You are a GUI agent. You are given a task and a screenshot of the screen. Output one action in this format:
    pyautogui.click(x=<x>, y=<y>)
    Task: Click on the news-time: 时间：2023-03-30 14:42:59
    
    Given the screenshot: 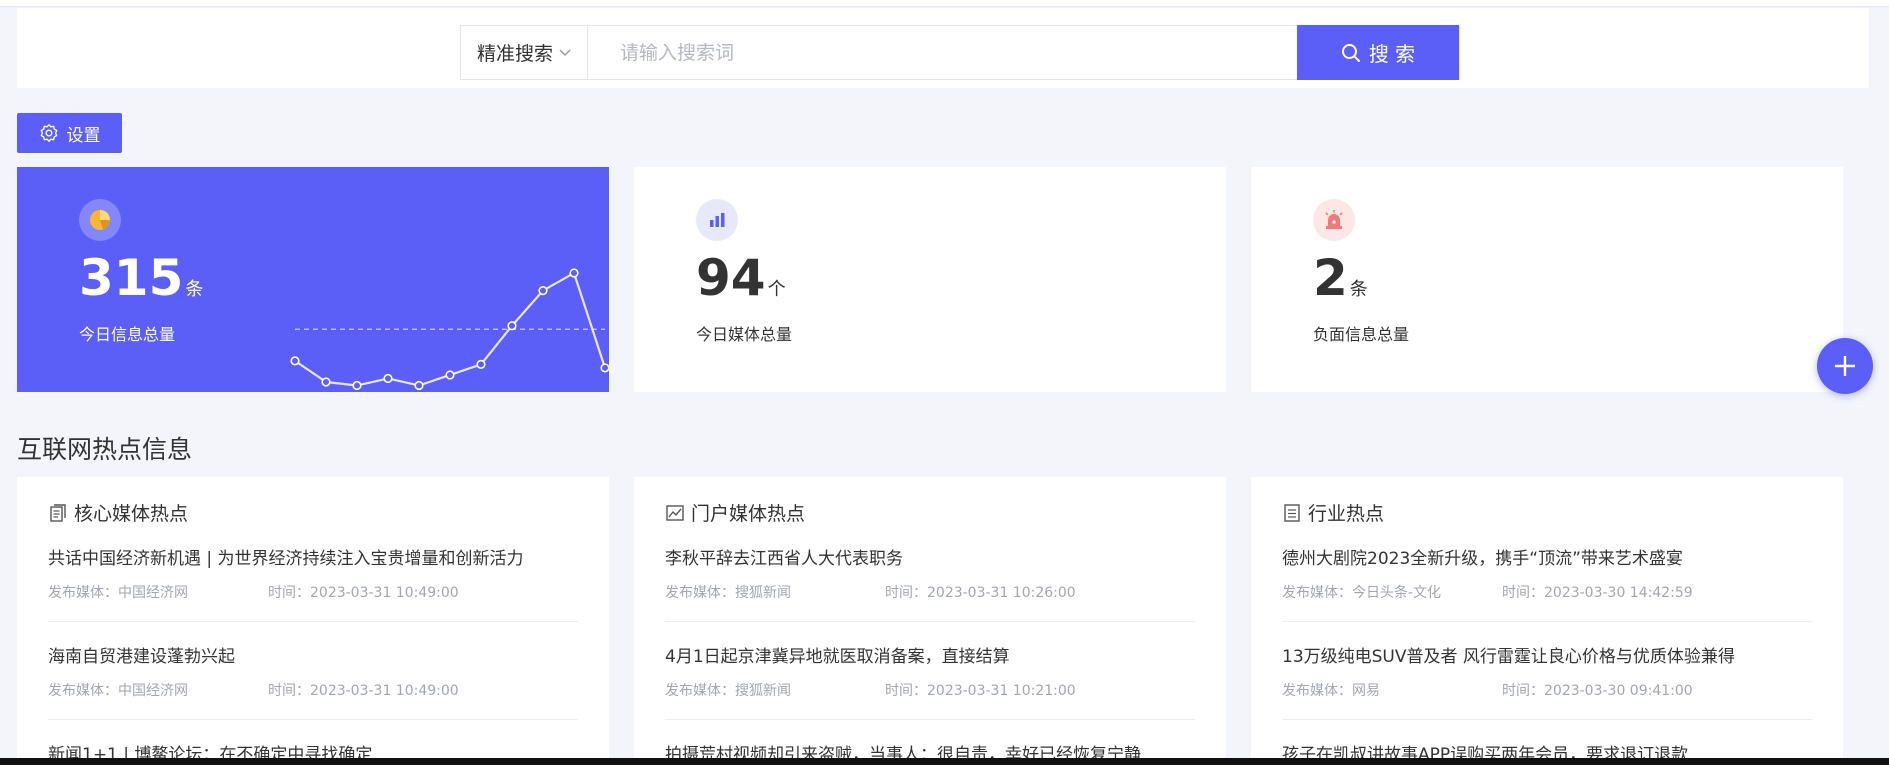 What is the action you would take?
    pyautogui.click(x=1597, y=593)
    